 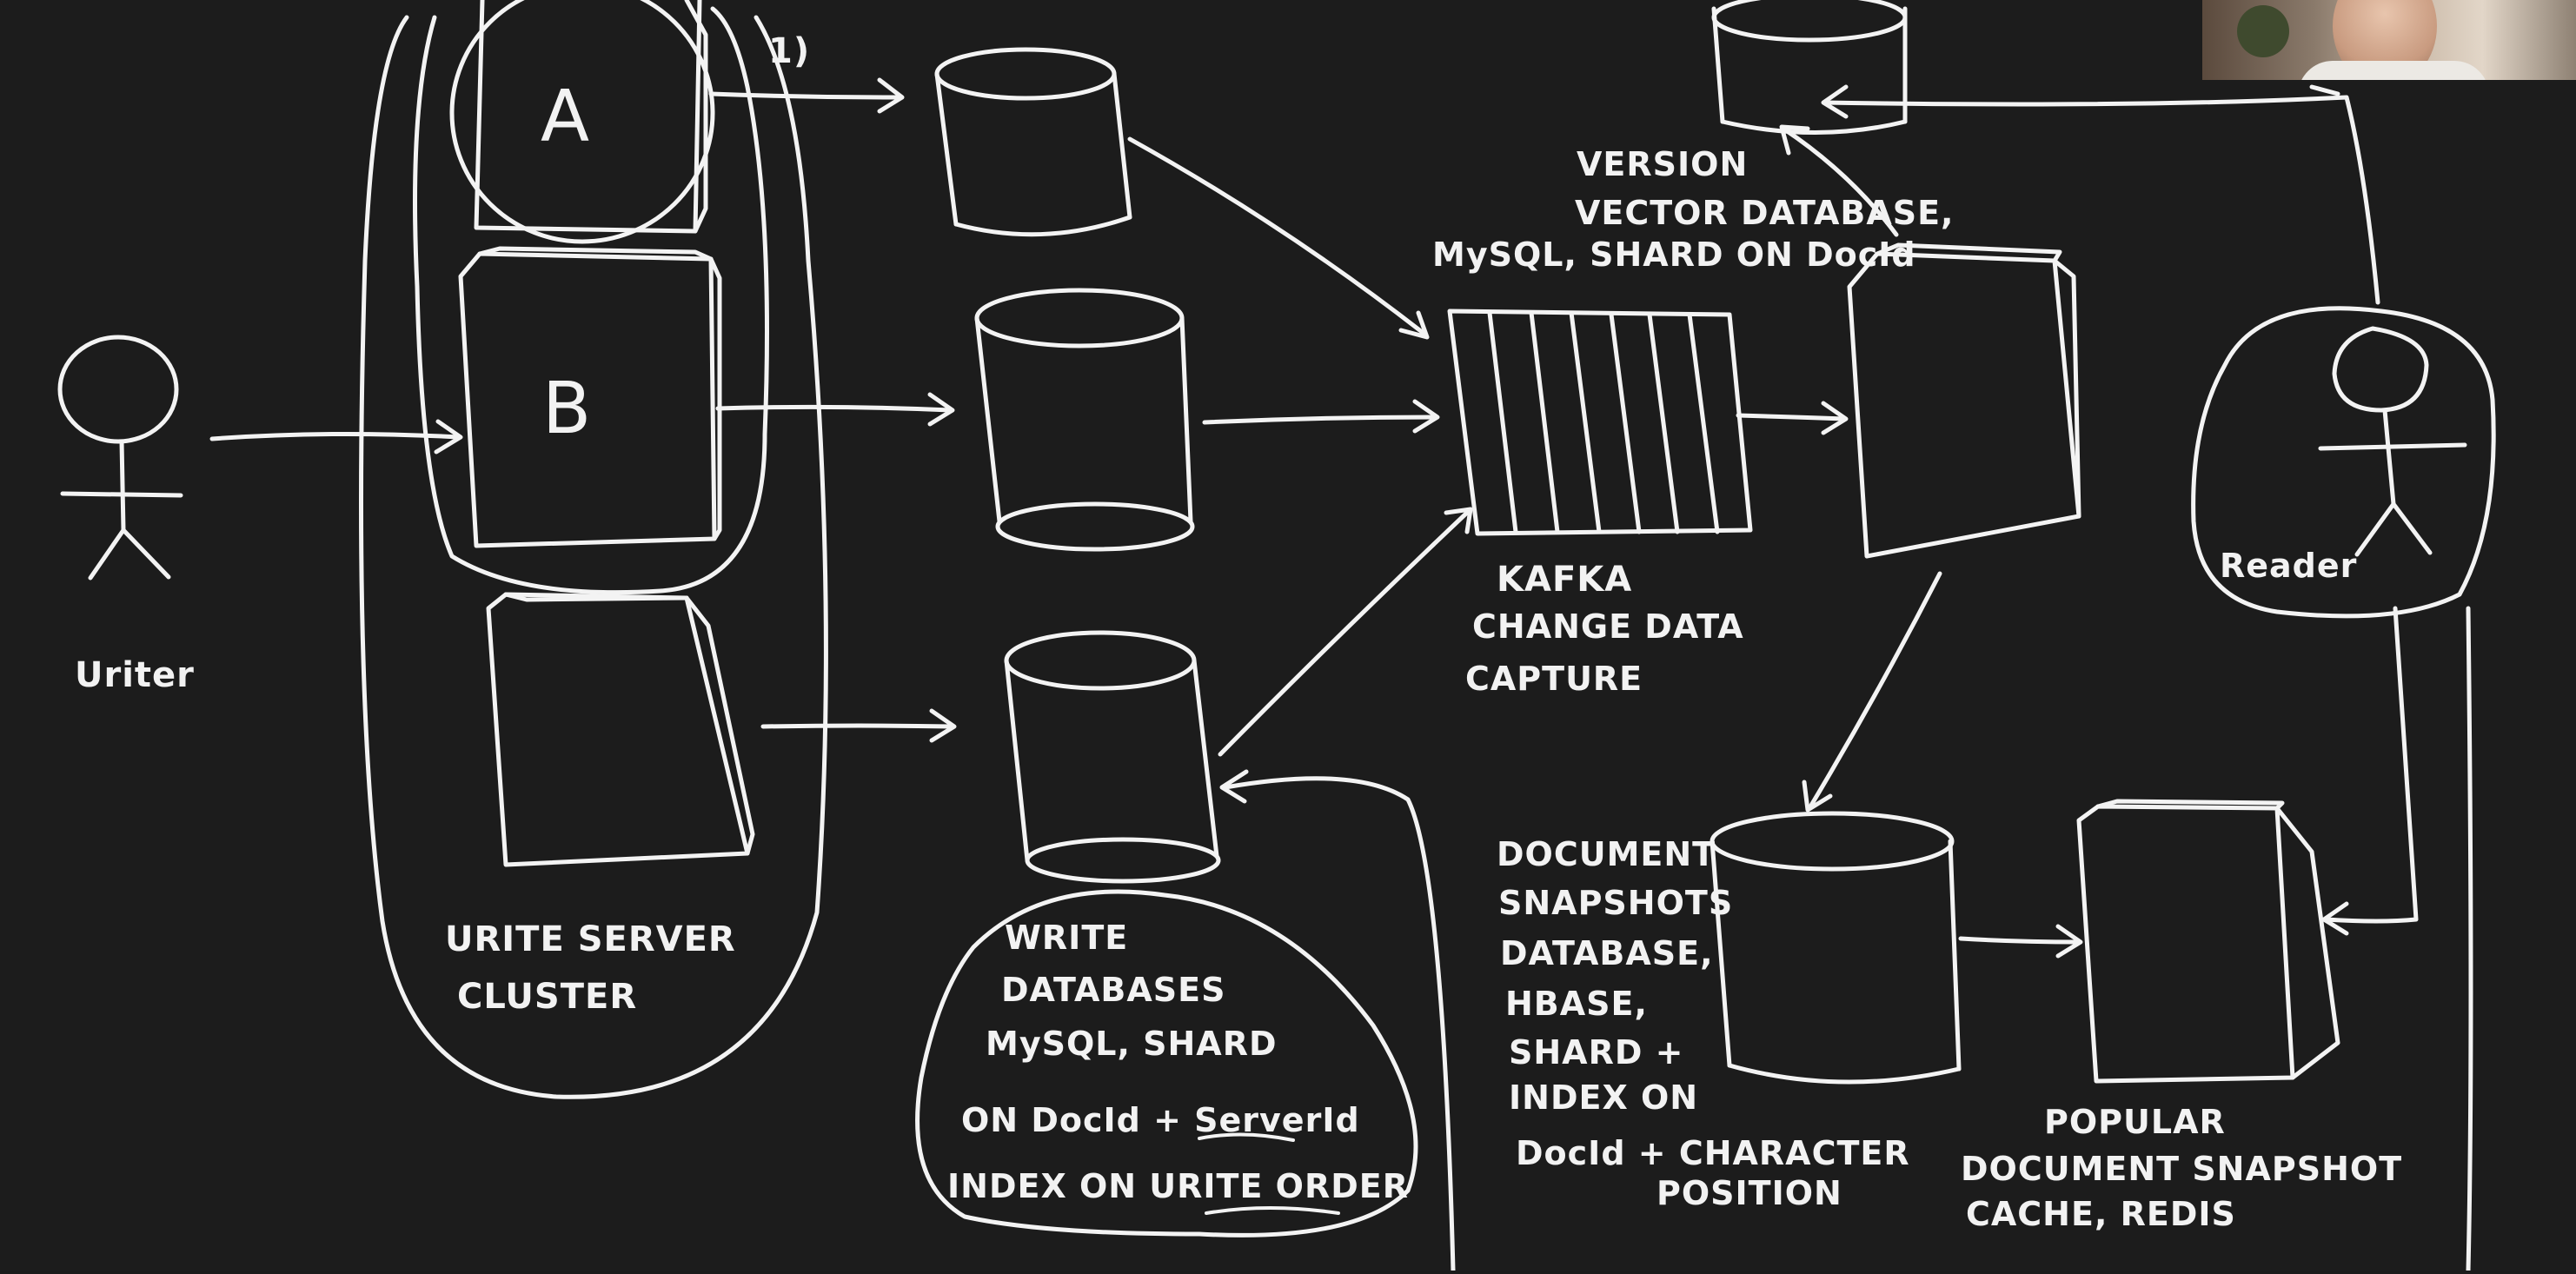 I want to click on kafka-label-3: CAPTURE, so click(x=1554, y=679).